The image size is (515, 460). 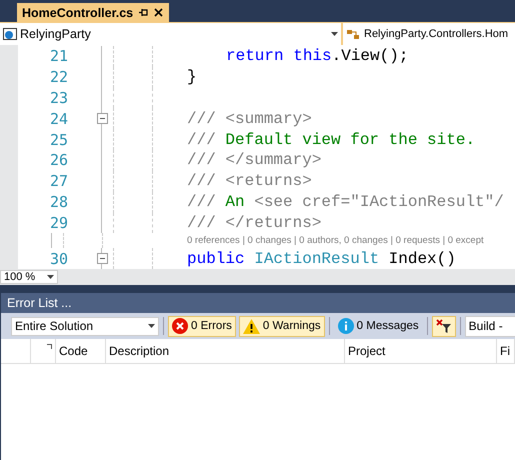 What do you see at coordinates (170, 34) in the screenshot?
I see `project-dropdown: RelyingParty` at bounding box center [170, 34].